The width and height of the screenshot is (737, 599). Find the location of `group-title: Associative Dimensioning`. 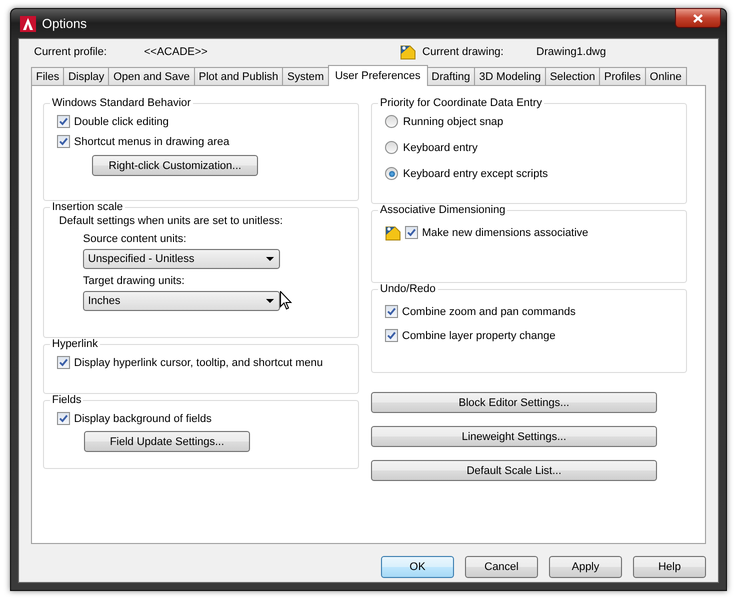

group-title: Associative Dimensioning is located at coordinates (442, 210).